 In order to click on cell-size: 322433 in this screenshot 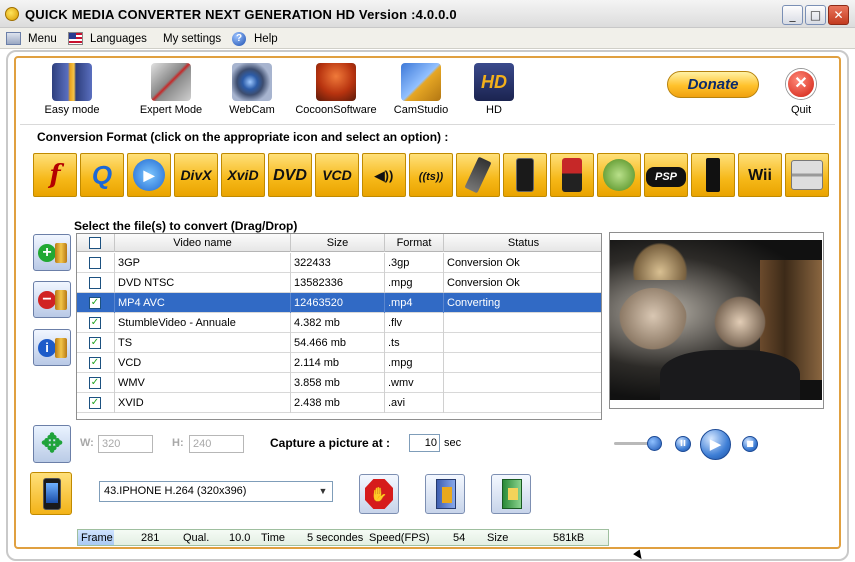, I will do `click(338, 263)`.